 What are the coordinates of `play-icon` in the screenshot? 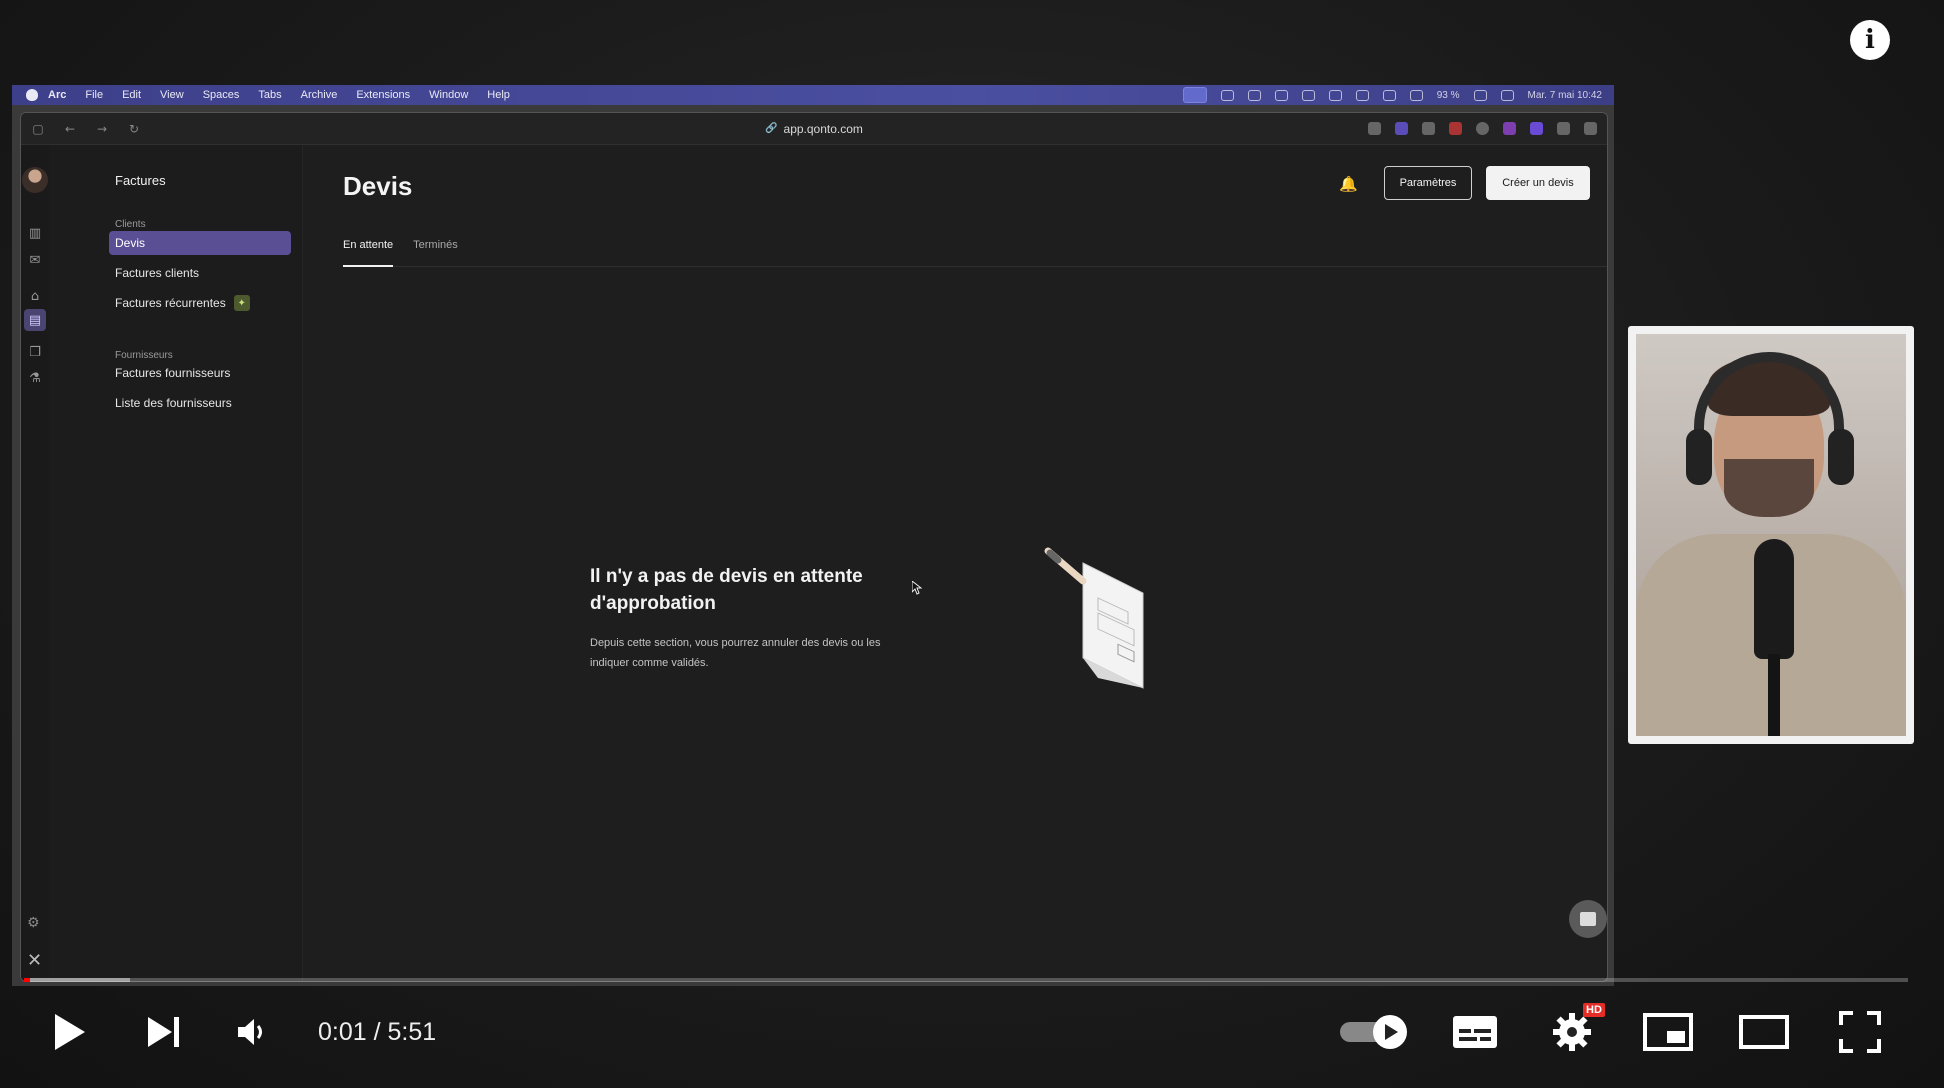 It's located at (70, 1032).